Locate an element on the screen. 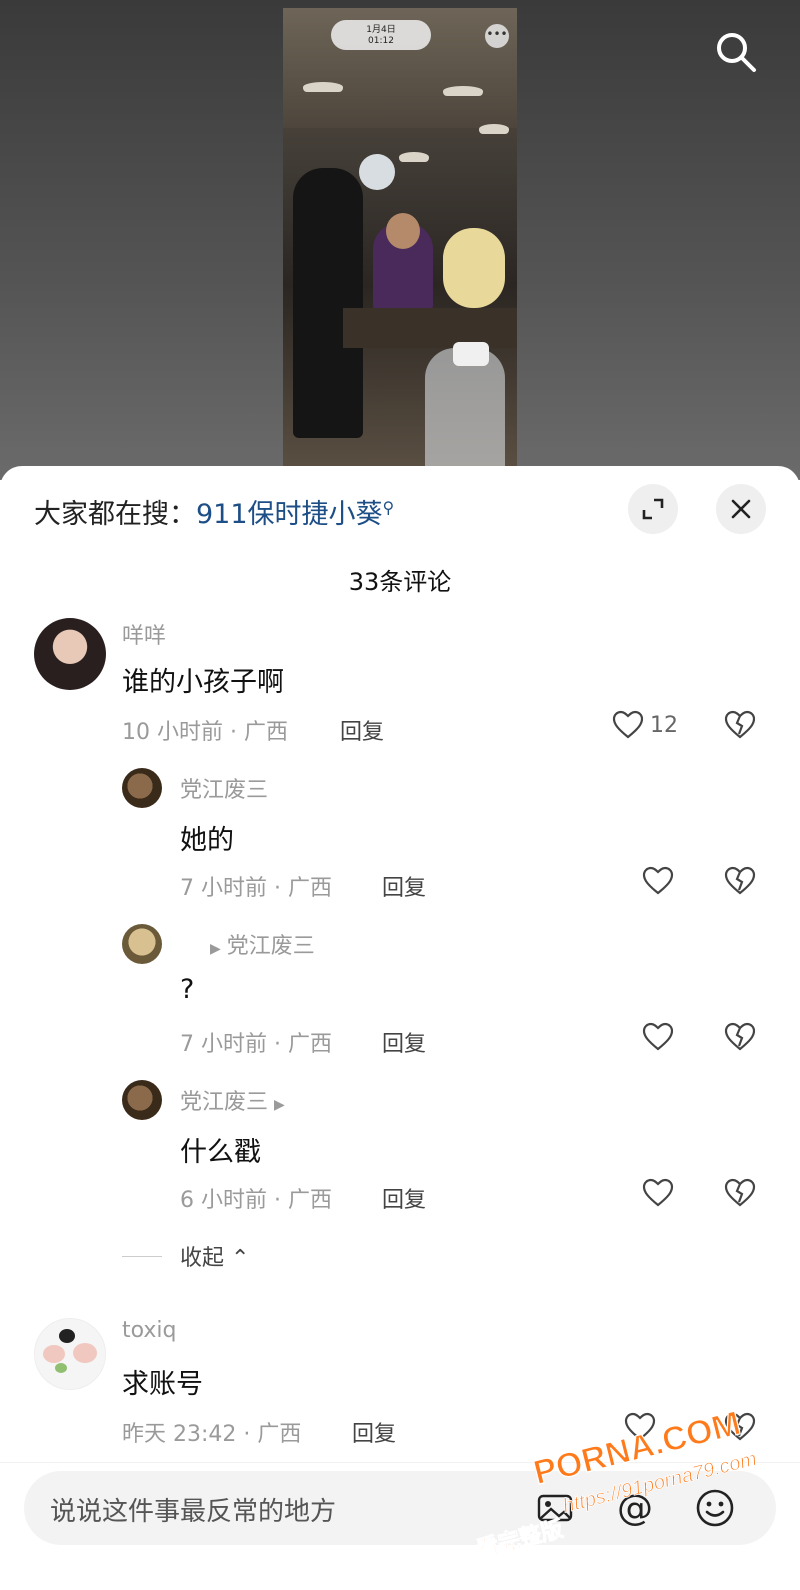 The width and height of the screenshot is (800, 1590). chevron-up-icon: ⌃ is located at coordinates (240, 1258).